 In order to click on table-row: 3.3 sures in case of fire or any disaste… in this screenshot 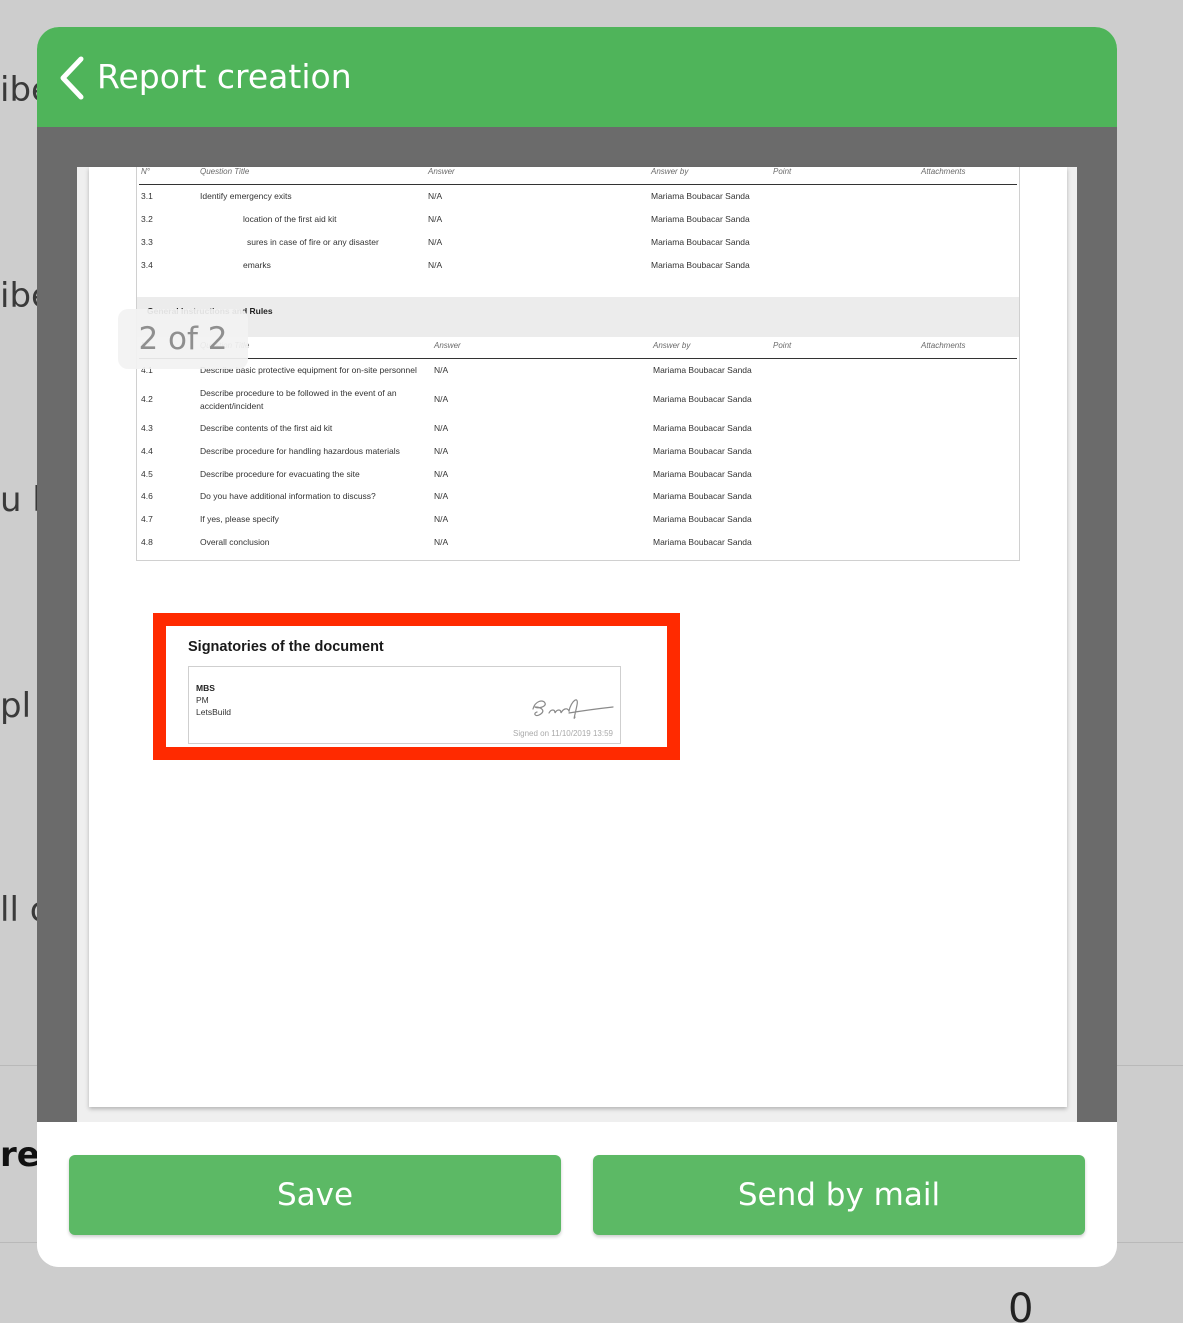, I will do `click(578, 248)`.